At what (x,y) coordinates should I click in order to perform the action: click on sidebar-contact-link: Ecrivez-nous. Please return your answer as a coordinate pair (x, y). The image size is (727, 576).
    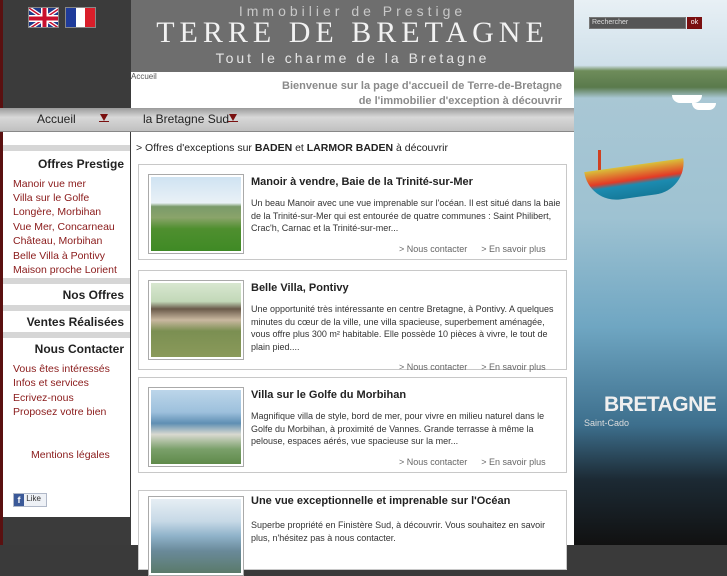
    Looking at the image, I should click on (43, 398).